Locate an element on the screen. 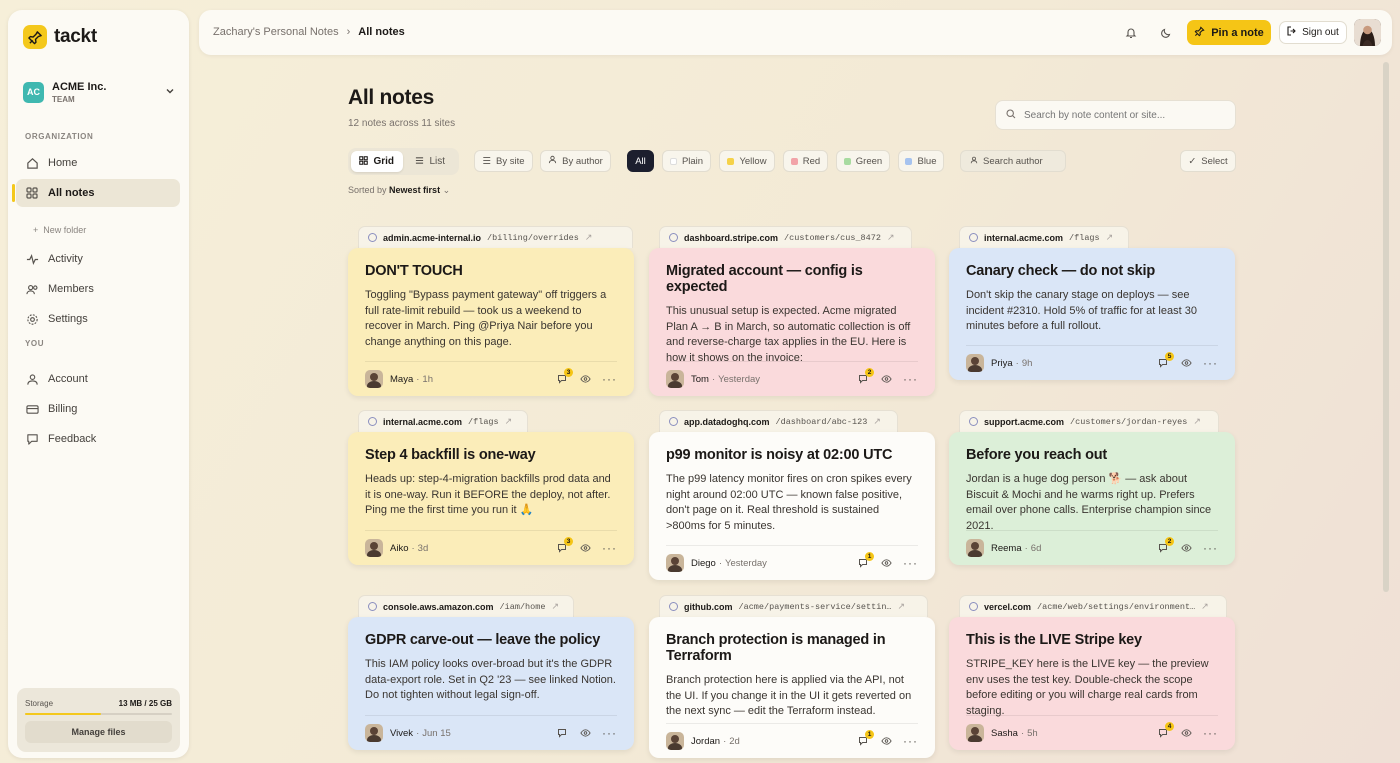  site-tab: dashboard.stripe.com/customers/cus_8472 ↗ is located at coordinates (785, 237).